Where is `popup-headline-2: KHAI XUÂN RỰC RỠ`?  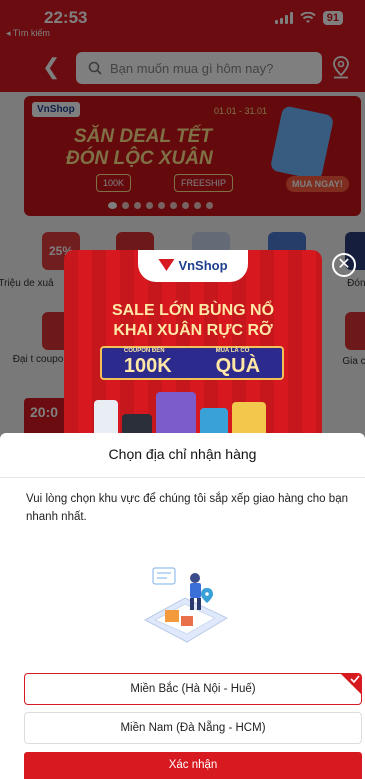 popup-headline-2: KHAI XUÂN RỰC RỠ is located at coordinates (193, 330).